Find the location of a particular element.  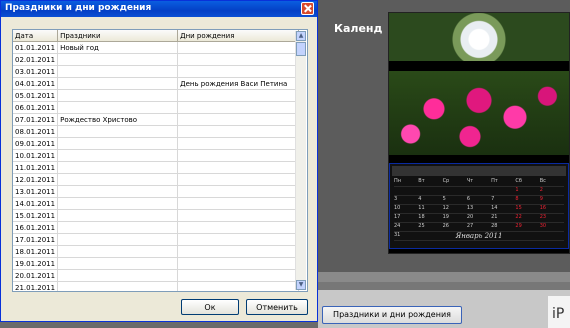

table-row: 01.01.2011 Новый год is located at coordinates (156, 47).